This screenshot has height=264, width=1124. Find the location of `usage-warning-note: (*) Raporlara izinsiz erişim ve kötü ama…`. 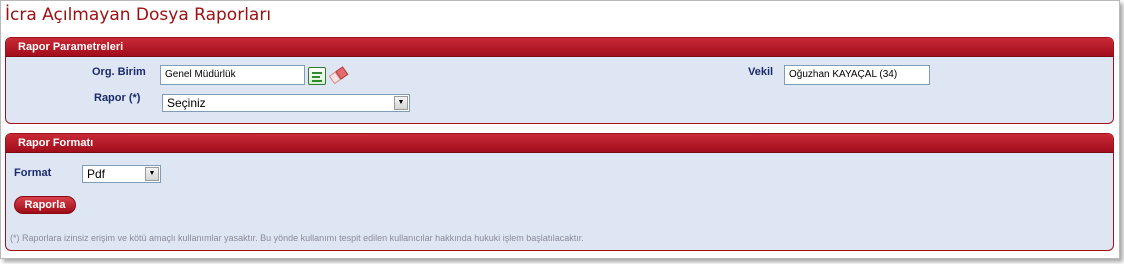

usage-warning-note: (*) Raporlara izinsiz erişim ve kötü ama… is located at coordinates (297, 238).